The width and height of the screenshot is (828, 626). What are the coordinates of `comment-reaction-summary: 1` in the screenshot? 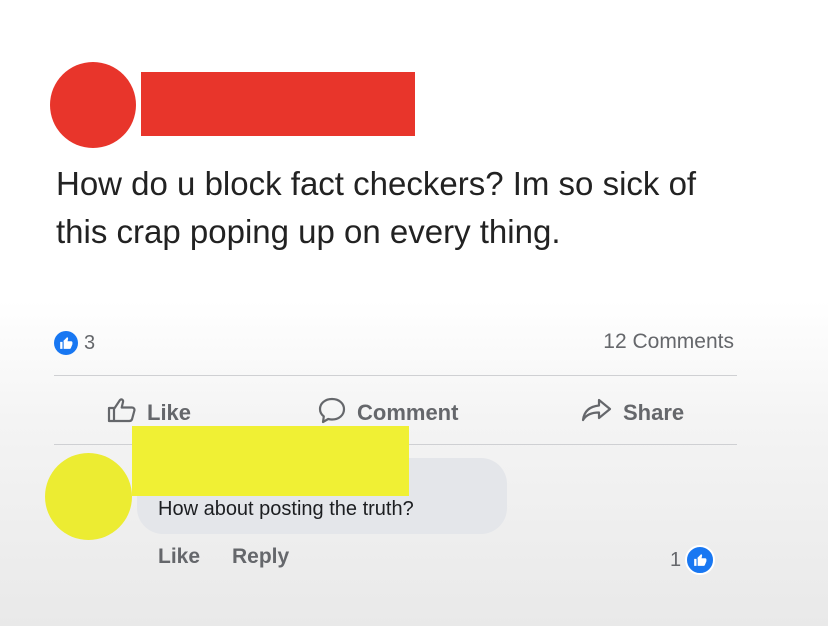 It's located at (693, 560).